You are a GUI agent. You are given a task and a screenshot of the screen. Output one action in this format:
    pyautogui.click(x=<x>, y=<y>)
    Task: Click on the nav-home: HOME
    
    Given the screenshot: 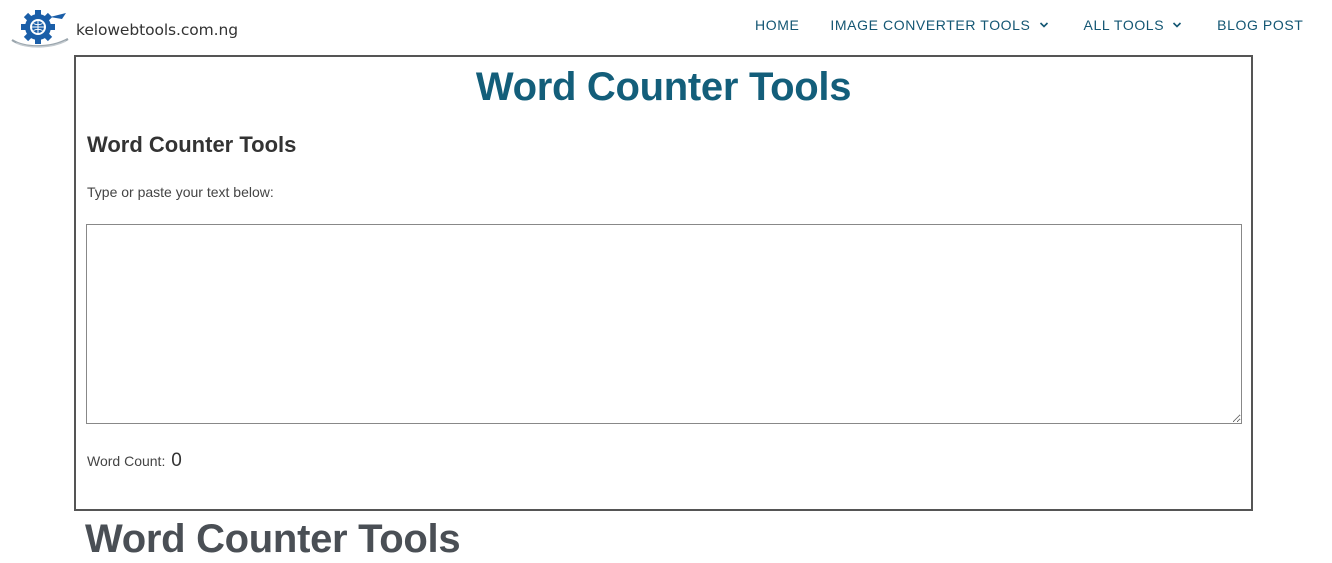 What is the action you would take?
    pyautogui.click(x=777, y=25)
    